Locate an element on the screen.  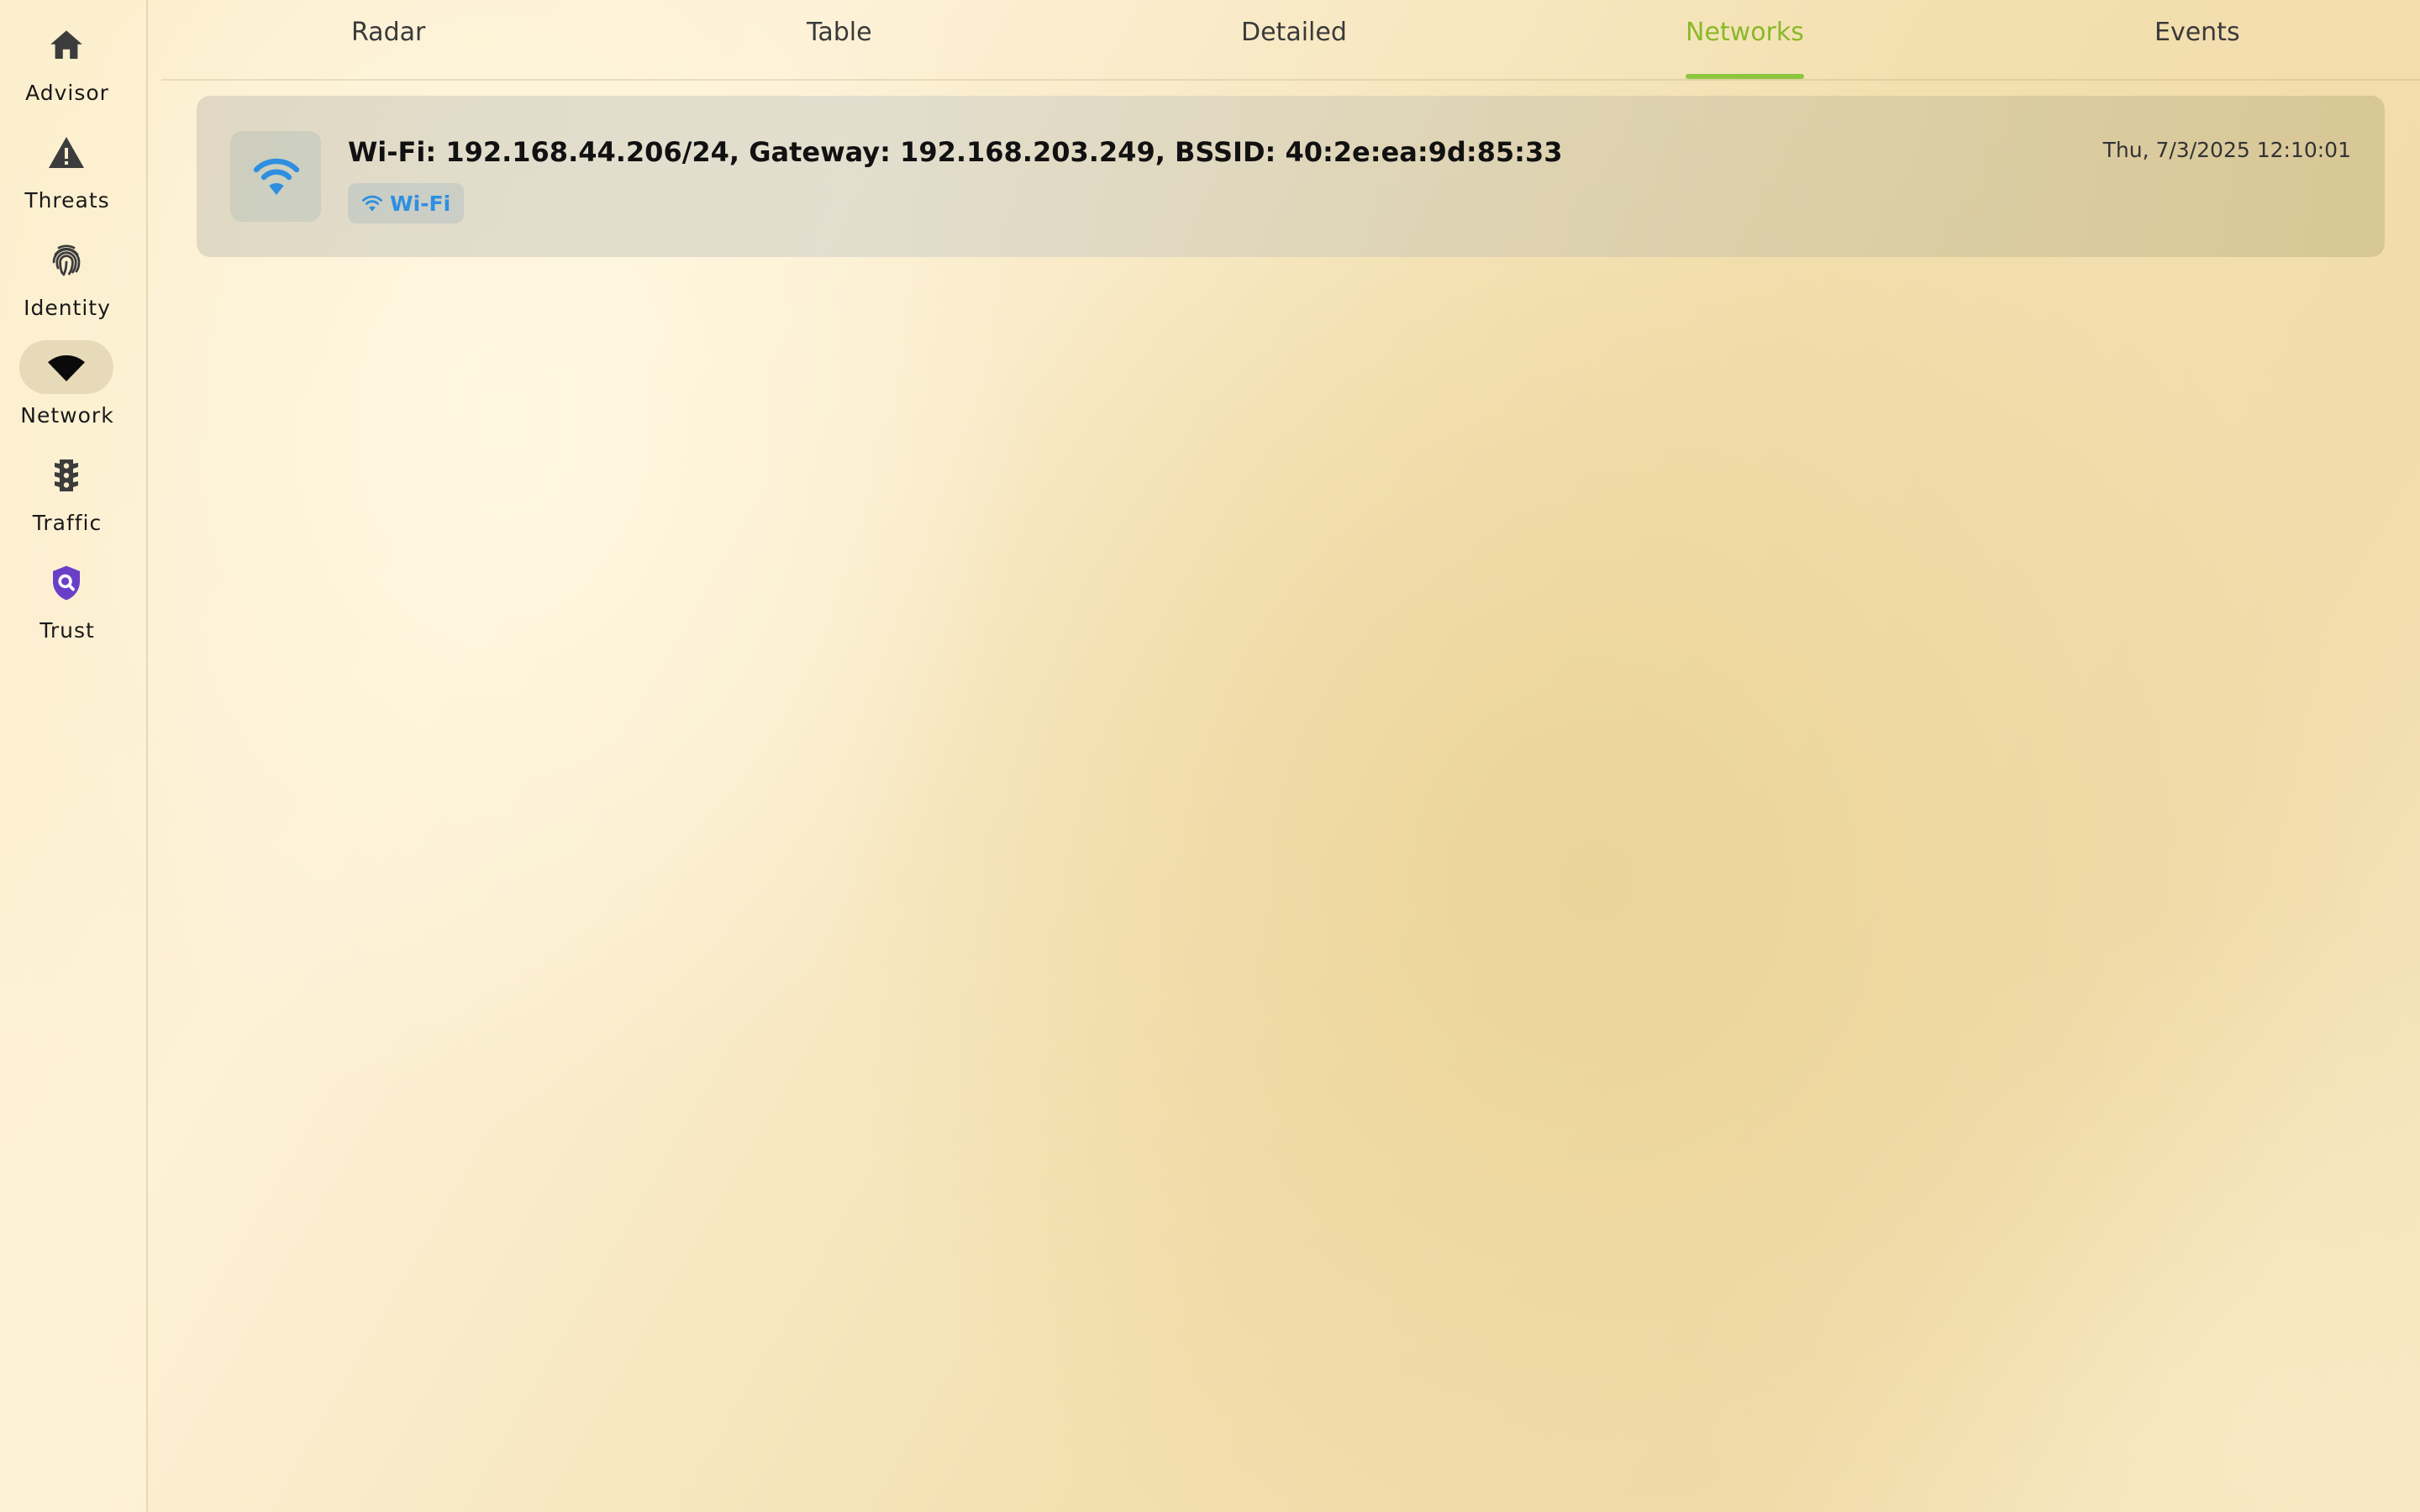
tab-networks: Networks is located at coordinates (1745, 39).